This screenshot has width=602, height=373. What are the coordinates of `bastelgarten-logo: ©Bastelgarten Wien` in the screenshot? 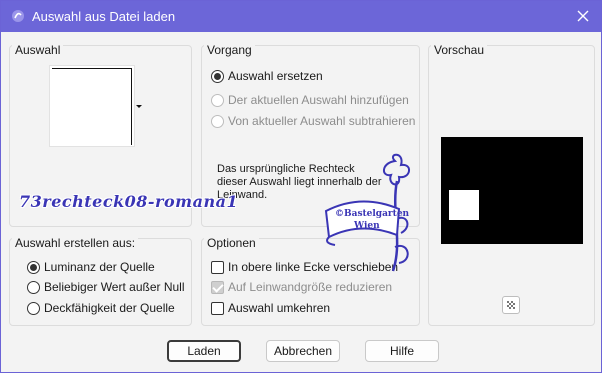 It's located at (368, 216).